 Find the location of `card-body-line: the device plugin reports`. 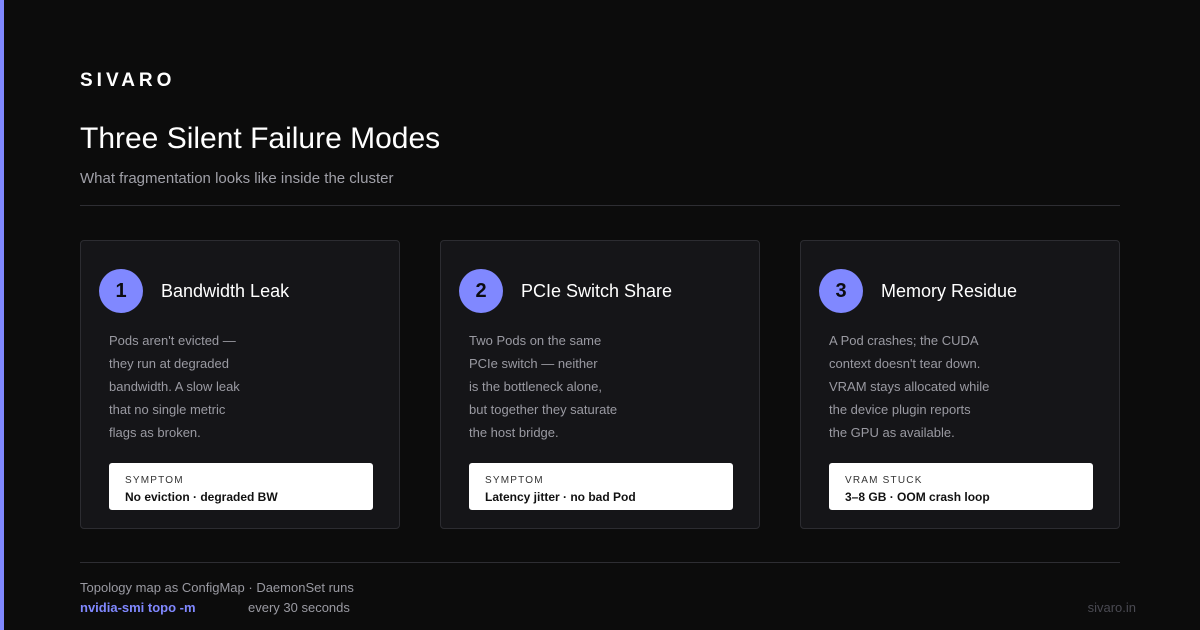

card-body-line: the device plugin reports is located at coordinates (900, 409).